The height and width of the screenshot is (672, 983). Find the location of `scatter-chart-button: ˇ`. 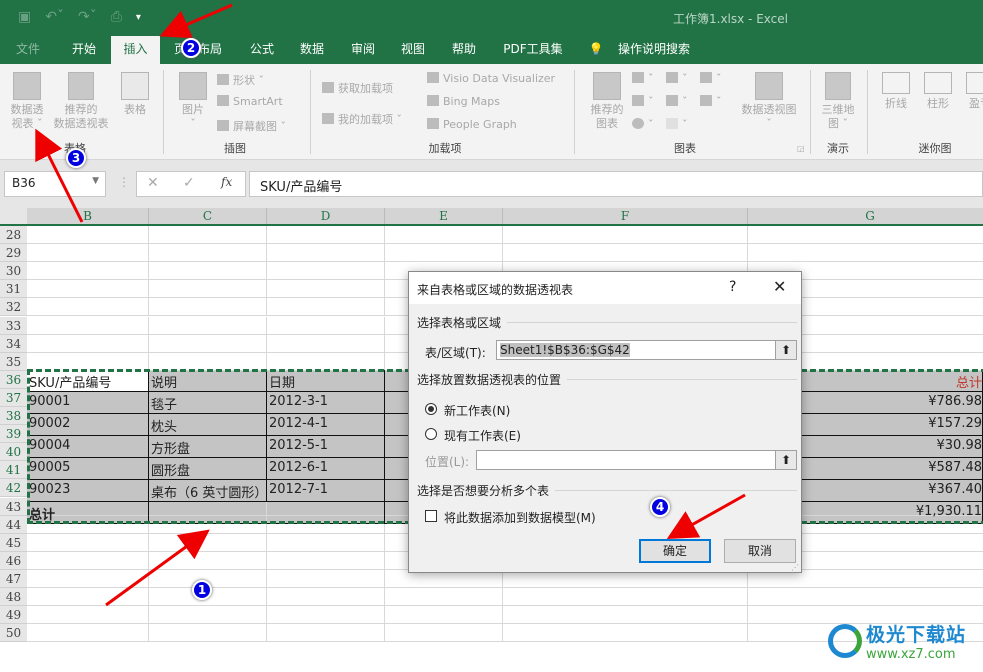

scatter-chart-button: ˇ is located at coordinates (677, 124).